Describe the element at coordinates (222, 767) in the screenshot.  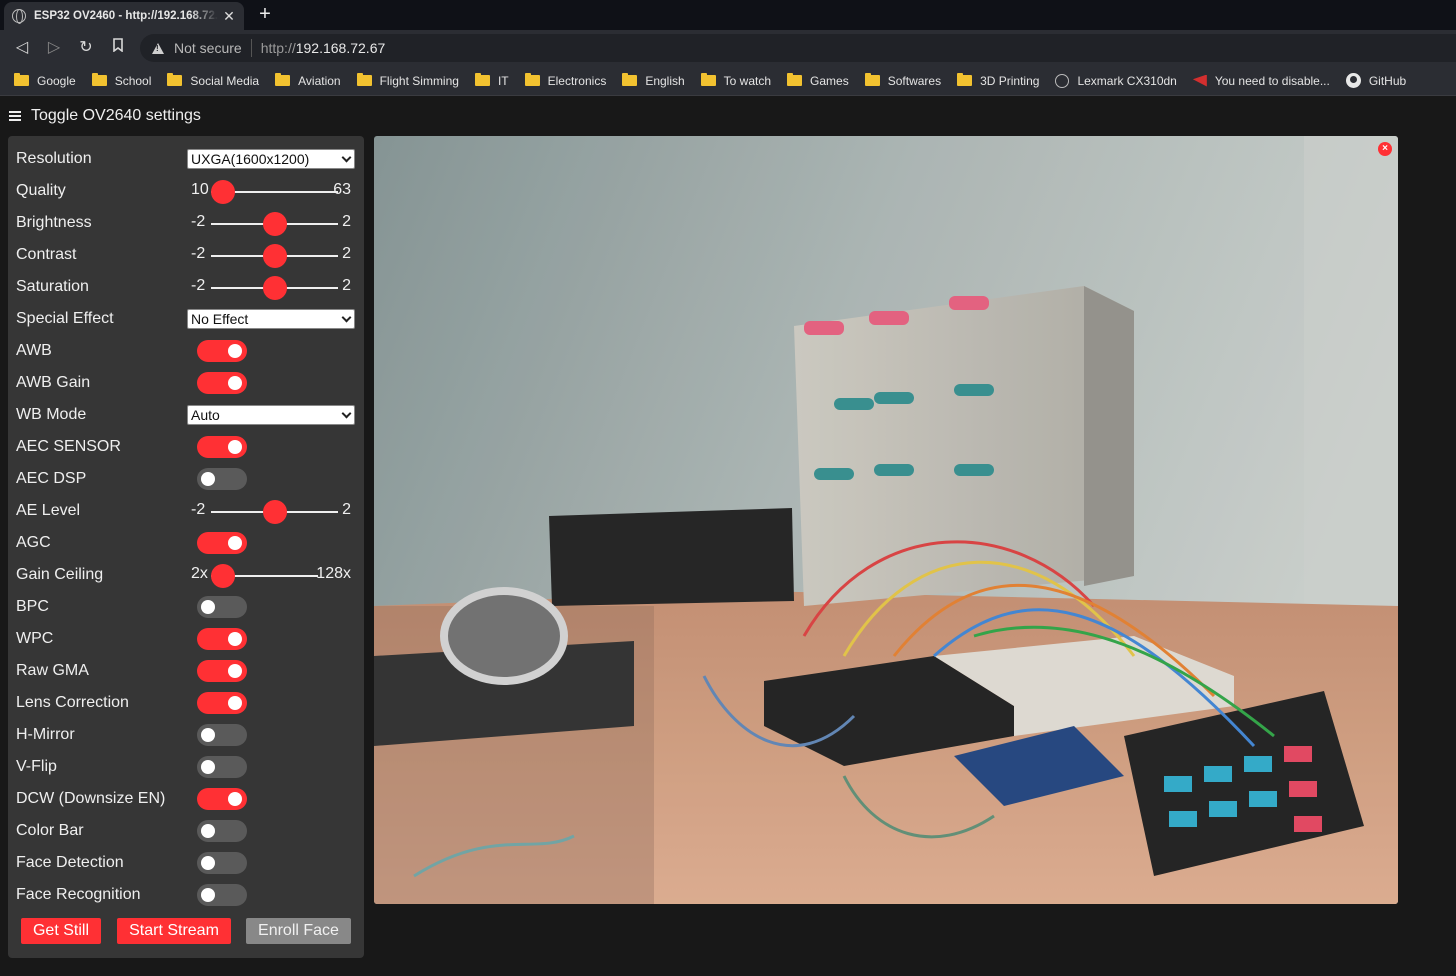
I see `v-flip-toggle` at that location.